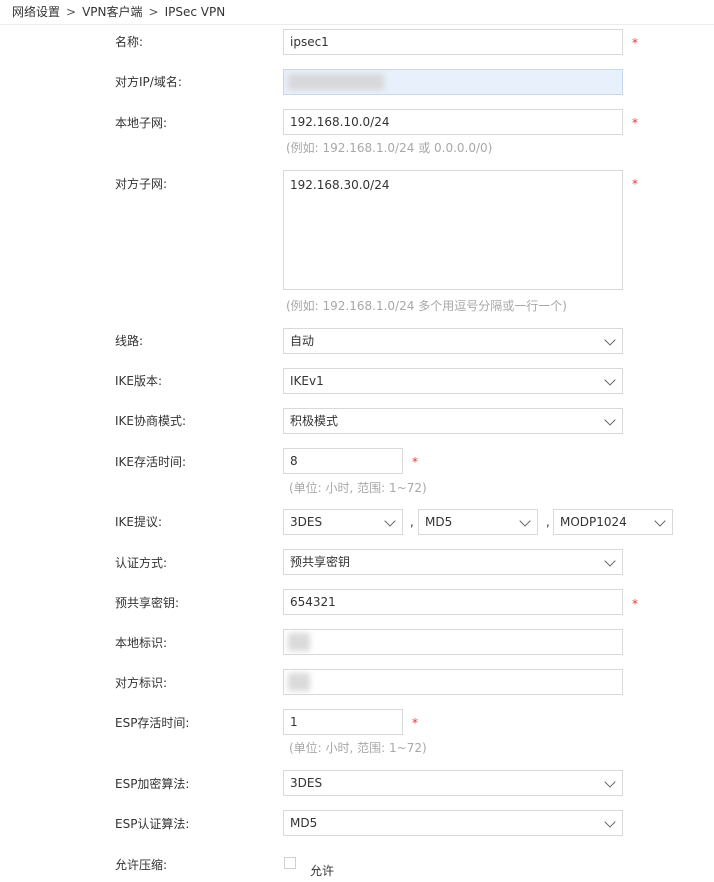 The image size is (714, 882). Describe the element at coordinates (343, 461) in the screenshot. I see `ike-lifetime-input: 8` at that location.